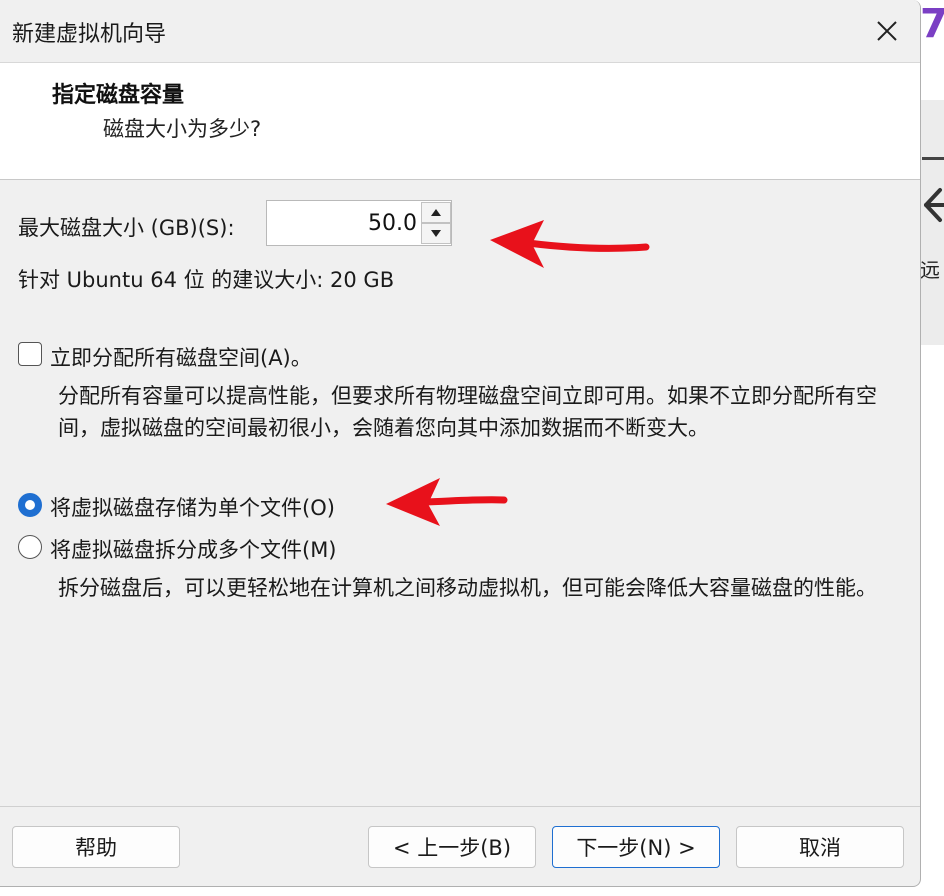  What do you see at coordinates (206, 280) in the screenshot?
I see `recommended-size-text: 针对 Ubuntu 64 位 的建议大小: 20 GB` at bounding box center [206, 280].